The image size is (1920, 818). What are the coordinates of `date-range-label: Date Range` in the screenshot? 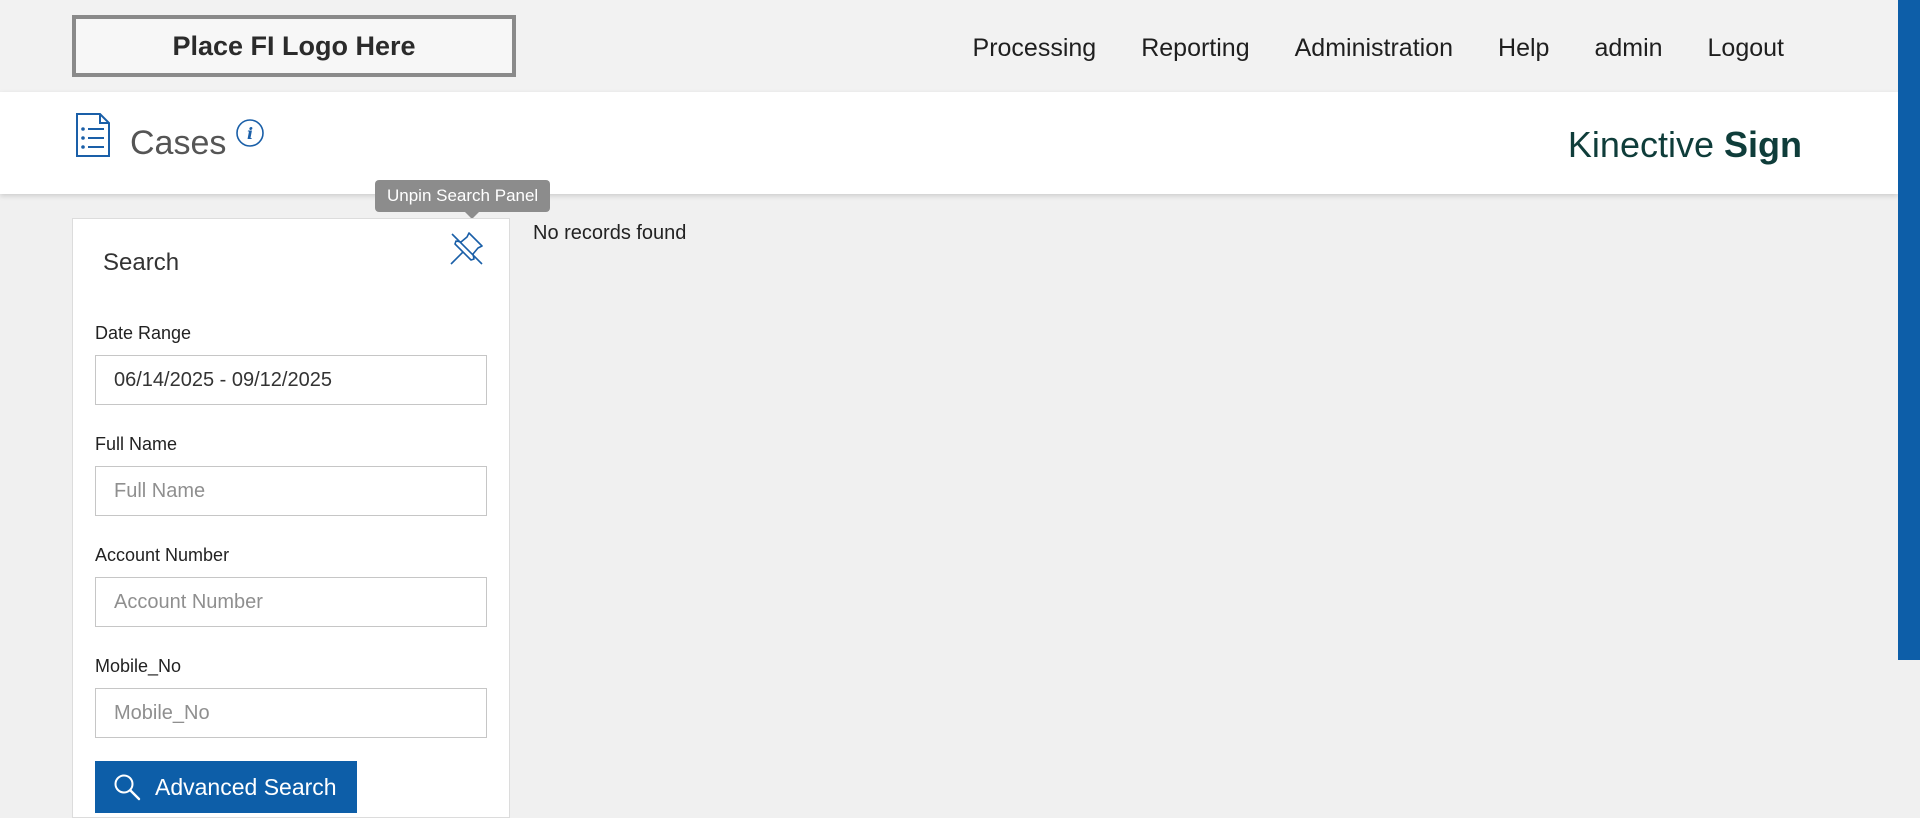 It's located at (143, 333).